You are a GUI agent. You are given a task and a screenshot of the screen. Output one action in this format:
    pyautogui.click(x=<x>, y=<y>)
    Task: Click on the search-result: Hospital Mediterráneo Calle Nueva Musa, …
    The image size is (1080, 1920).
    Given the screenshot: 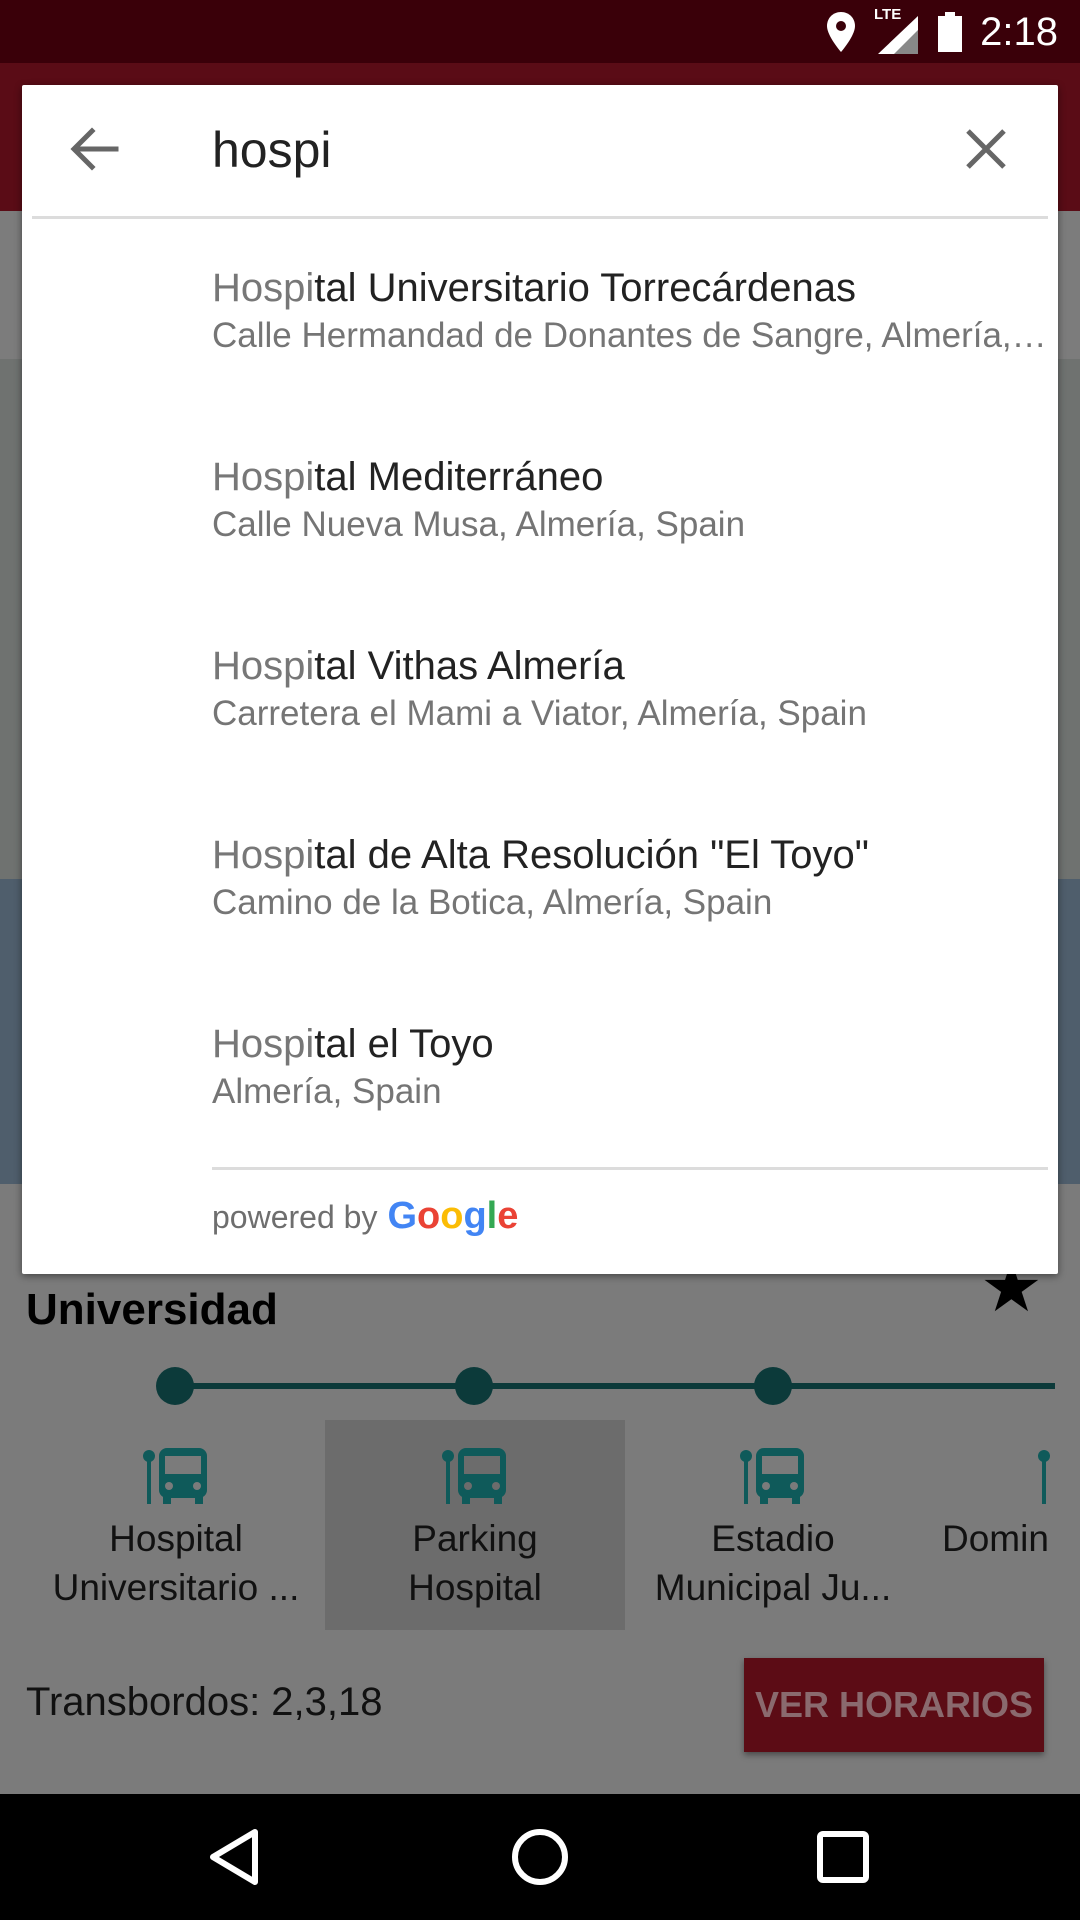 What is the action you would take?
    pyautogui.click(x=632, y=527)
    